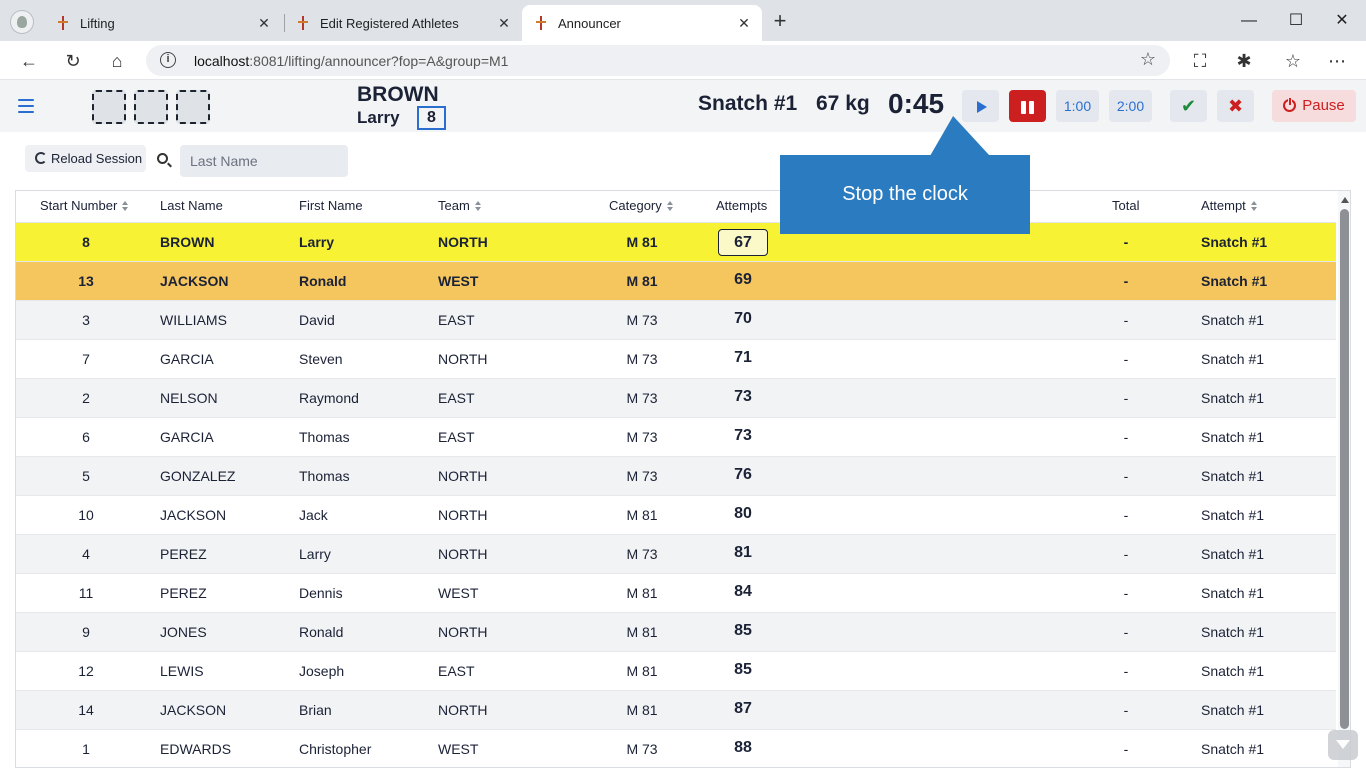 This screenshot has height=768, width=1366. What do you see at coordinates (676, 554) in the screenshot?
I see `table-row: 4 PEREZ Larry NORTH M 73 81 - Snatch #1` at bounding box center [676, 554].